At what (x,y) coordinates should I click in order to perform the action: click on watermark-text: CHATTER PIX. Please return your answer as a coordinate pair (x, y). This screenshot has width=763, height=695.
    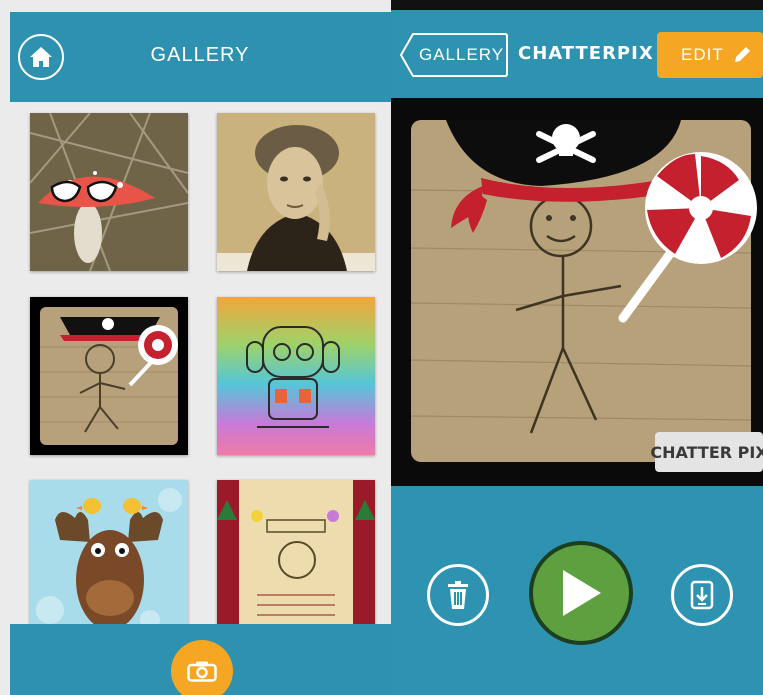
    Looking at the image, I should click on (706, 452).